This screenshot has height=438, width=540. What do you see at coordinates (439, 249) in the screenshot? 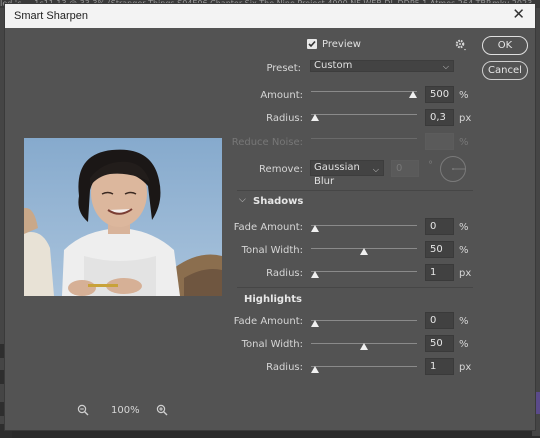
I see `shadows-tonal-input: 50` at bounding box center [439, 249].